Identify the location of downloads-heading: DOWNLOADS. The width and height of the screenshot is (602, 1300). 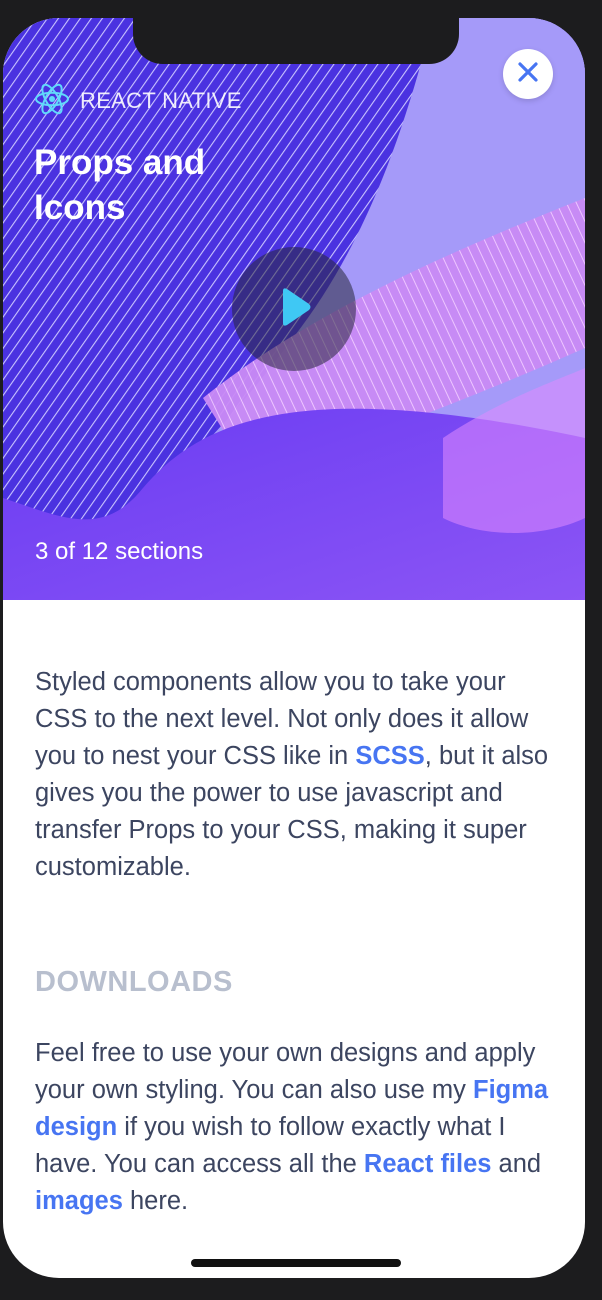
(134, 982).